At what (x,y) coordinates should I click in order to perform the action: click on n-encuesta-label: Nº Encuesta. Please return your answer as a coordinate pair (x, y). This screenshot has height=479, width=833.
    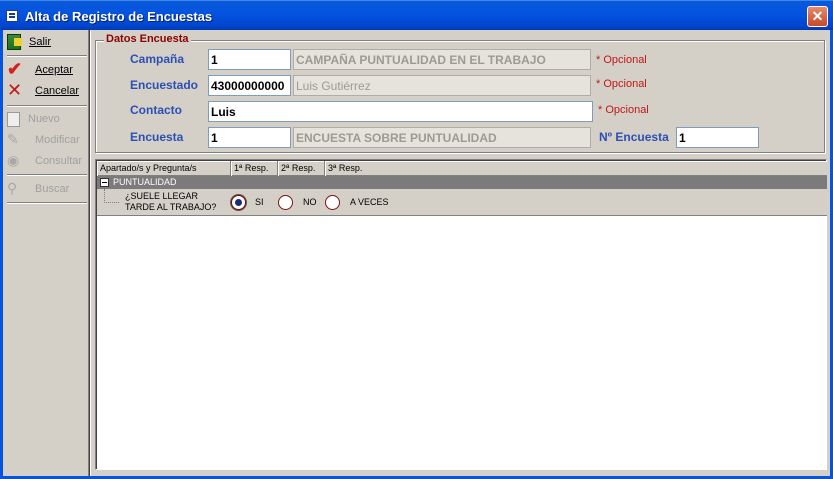
    Looking at the image, I should click on (634, 137).